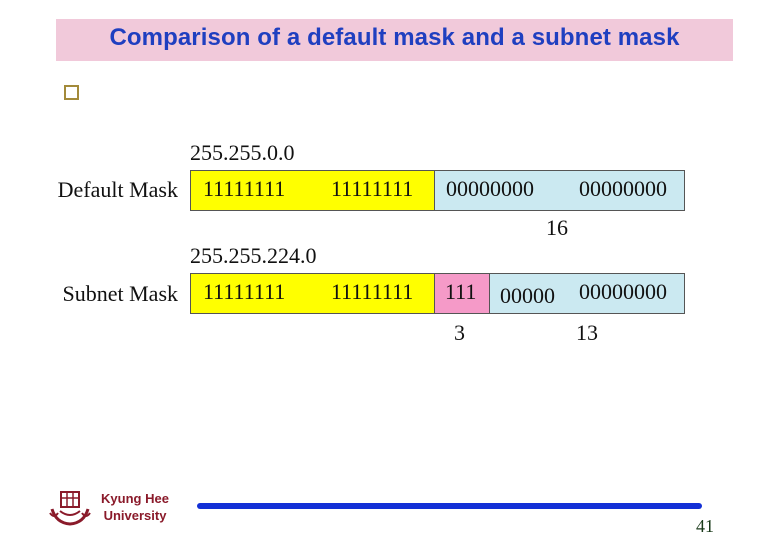 This screenshot has width=780, height=540. I want to click on subnet-bit-count: 3, so click(459, 332).